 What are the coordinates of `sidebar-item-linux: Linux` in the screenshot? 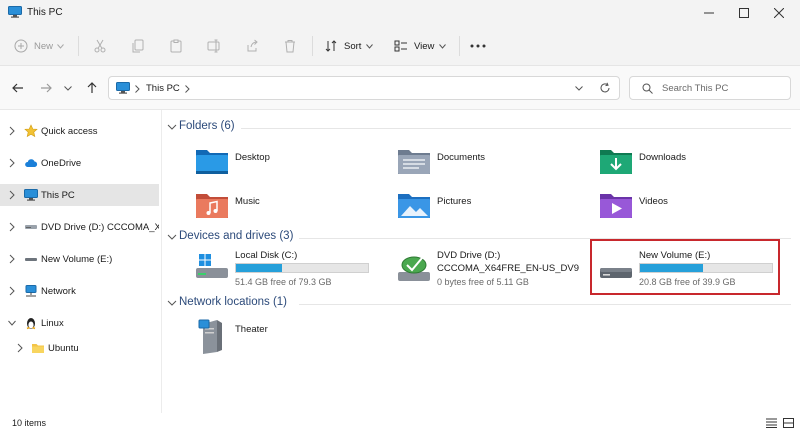 It's located at (79, 323).